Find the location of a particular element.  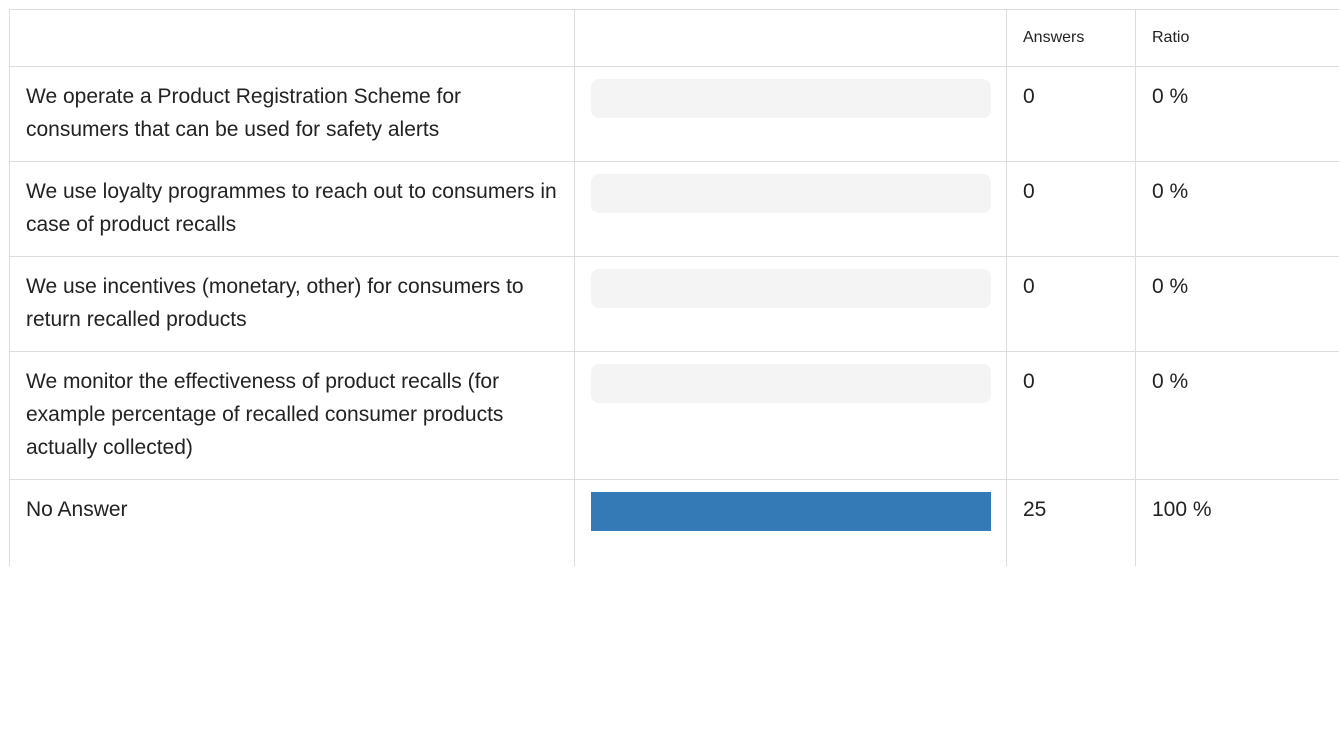

ratio-value: 100 % is located at coordinates (1237, 522).